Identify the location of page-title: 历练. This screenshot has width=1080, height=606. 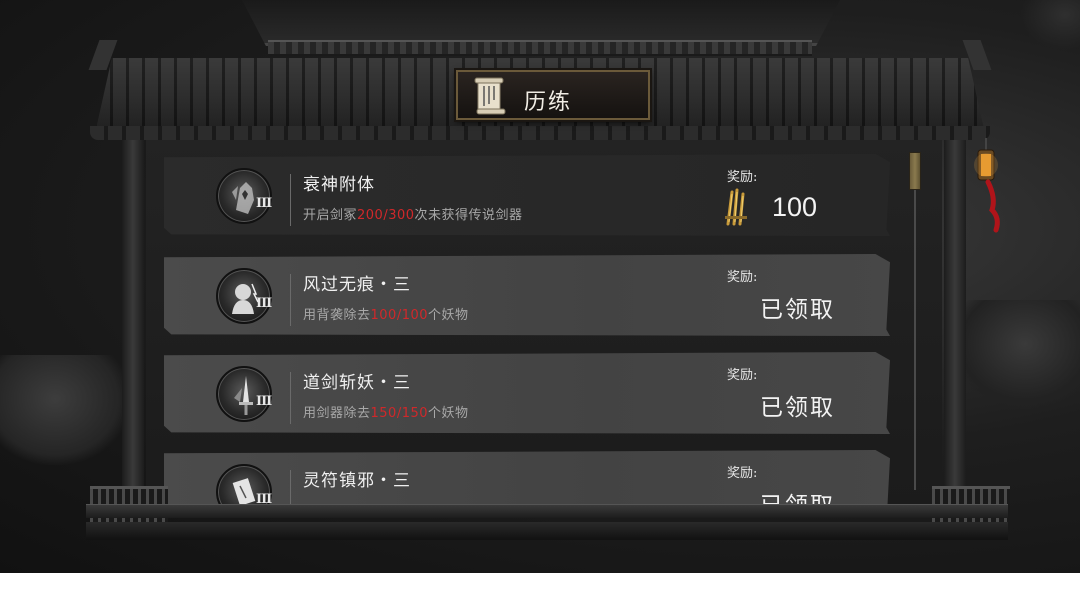
(548, 102).